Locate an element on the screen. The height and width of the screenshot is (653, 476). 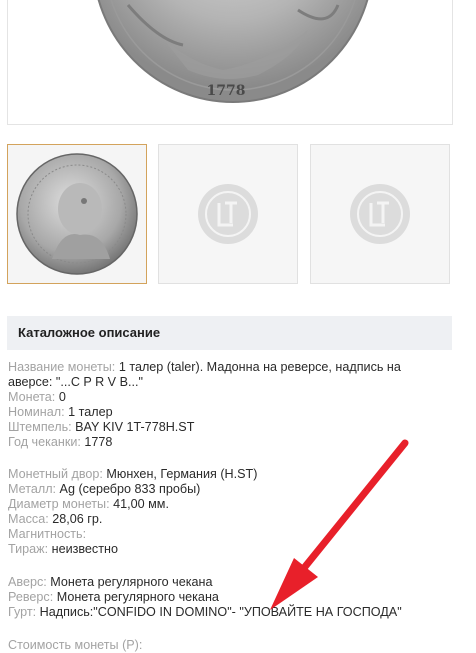
spec-mint: Монетный двор: Мюнхен, Германия (H.ST) is located at coordinates (238, 474).